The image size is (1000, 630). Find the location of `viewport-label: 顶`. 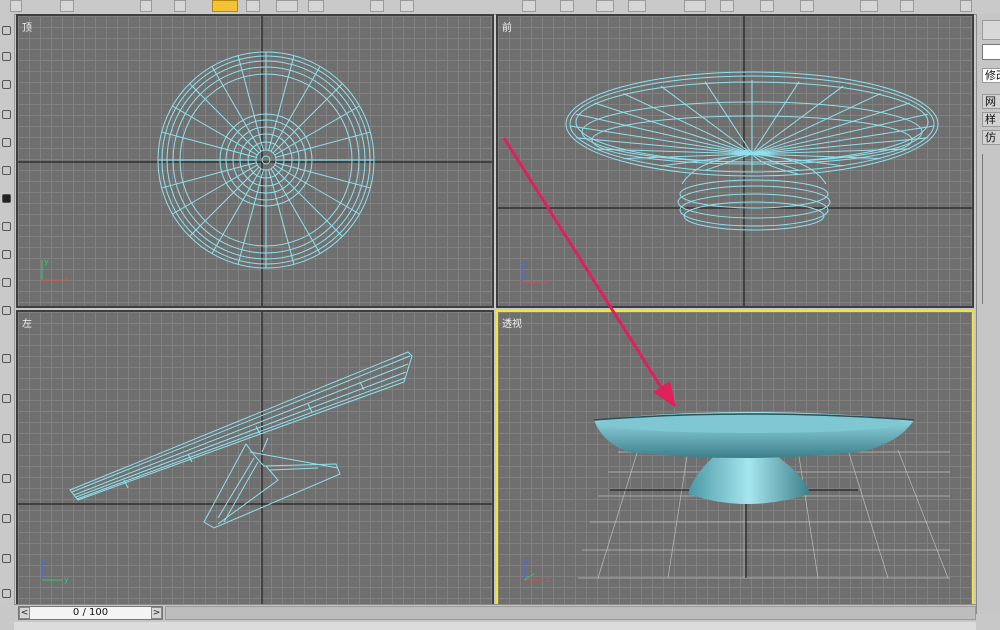

viewport-label: 顶 is located at coordinates (27, 26).